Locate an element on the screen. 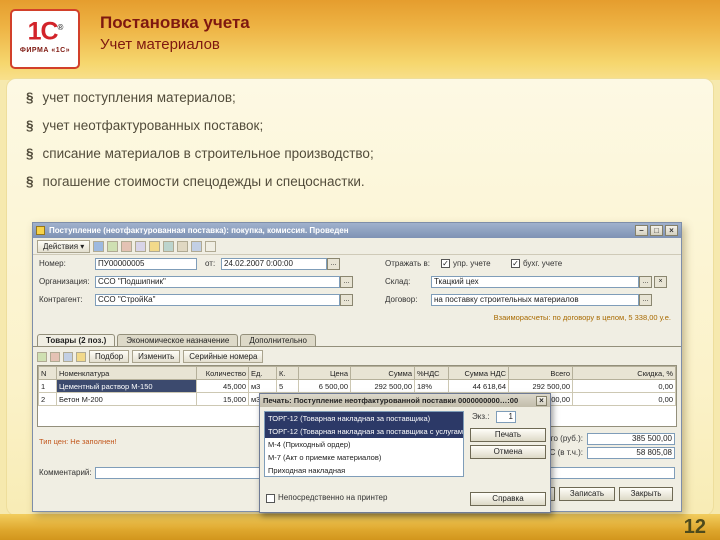 The image size is (720, 540). book-accounting-label: бухг. учете is located at coordinates (543, 263).